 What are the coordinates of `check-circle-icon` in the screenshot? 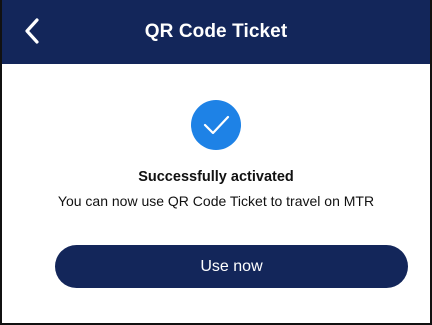 It's located at (216, 125).